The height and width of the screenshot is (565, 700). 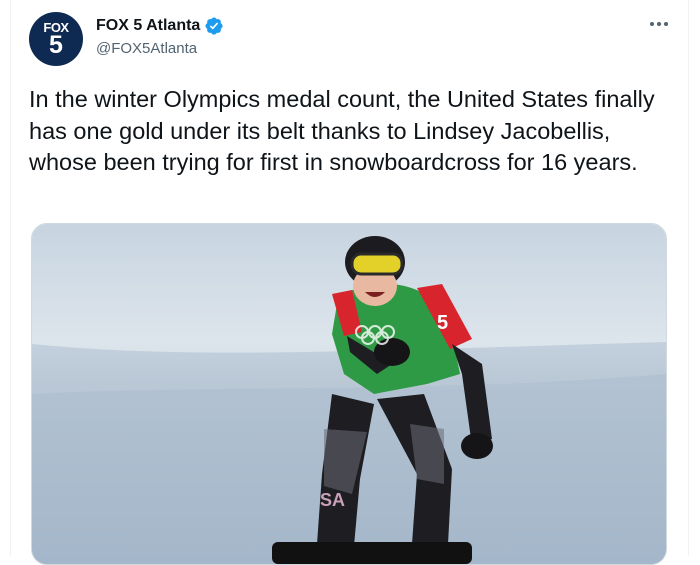 I want to click on name-row: FOX 5 Atlanta, so click(x=160, y=26).